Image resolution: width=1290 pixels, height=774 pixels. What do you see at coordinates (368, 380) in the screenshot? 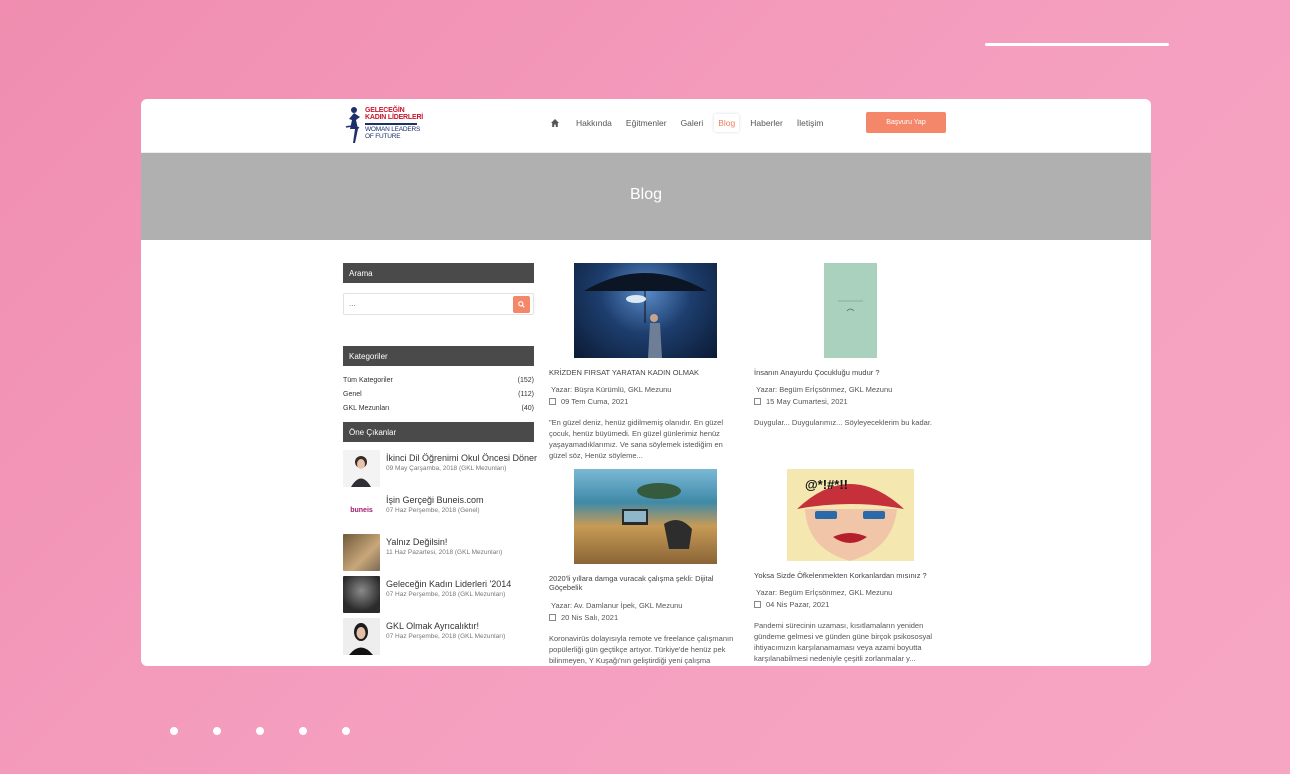
I see `category-name: Tüm Kategoriler` at bounding box center [368, 380].